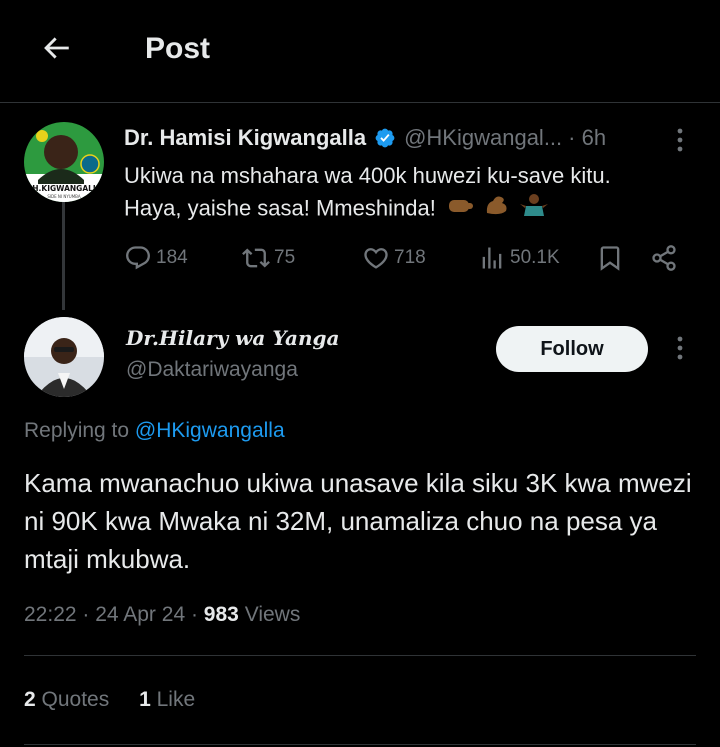 Image resolution: width=720 pixels, height=747 pixels. I want to click on share-icon, so click(664, 258).